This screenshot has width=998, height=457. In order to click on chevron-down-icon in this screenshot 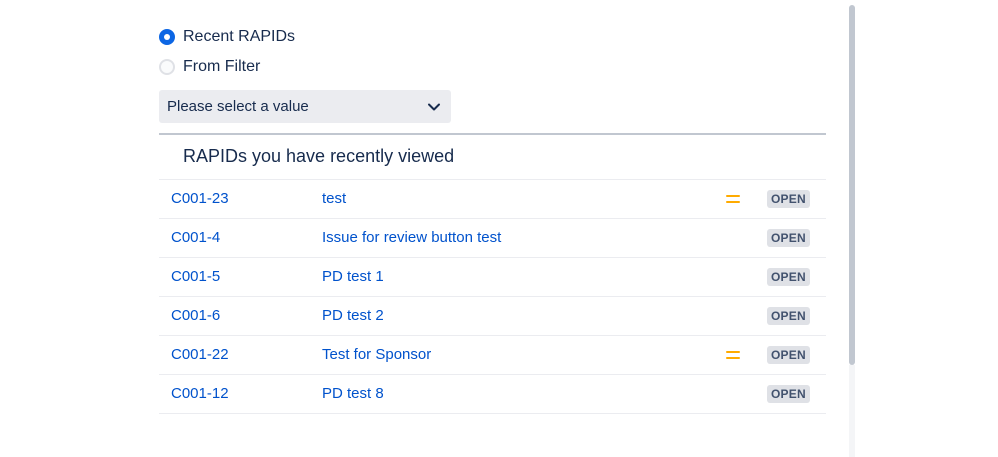, I will do `click(434, 107)`.